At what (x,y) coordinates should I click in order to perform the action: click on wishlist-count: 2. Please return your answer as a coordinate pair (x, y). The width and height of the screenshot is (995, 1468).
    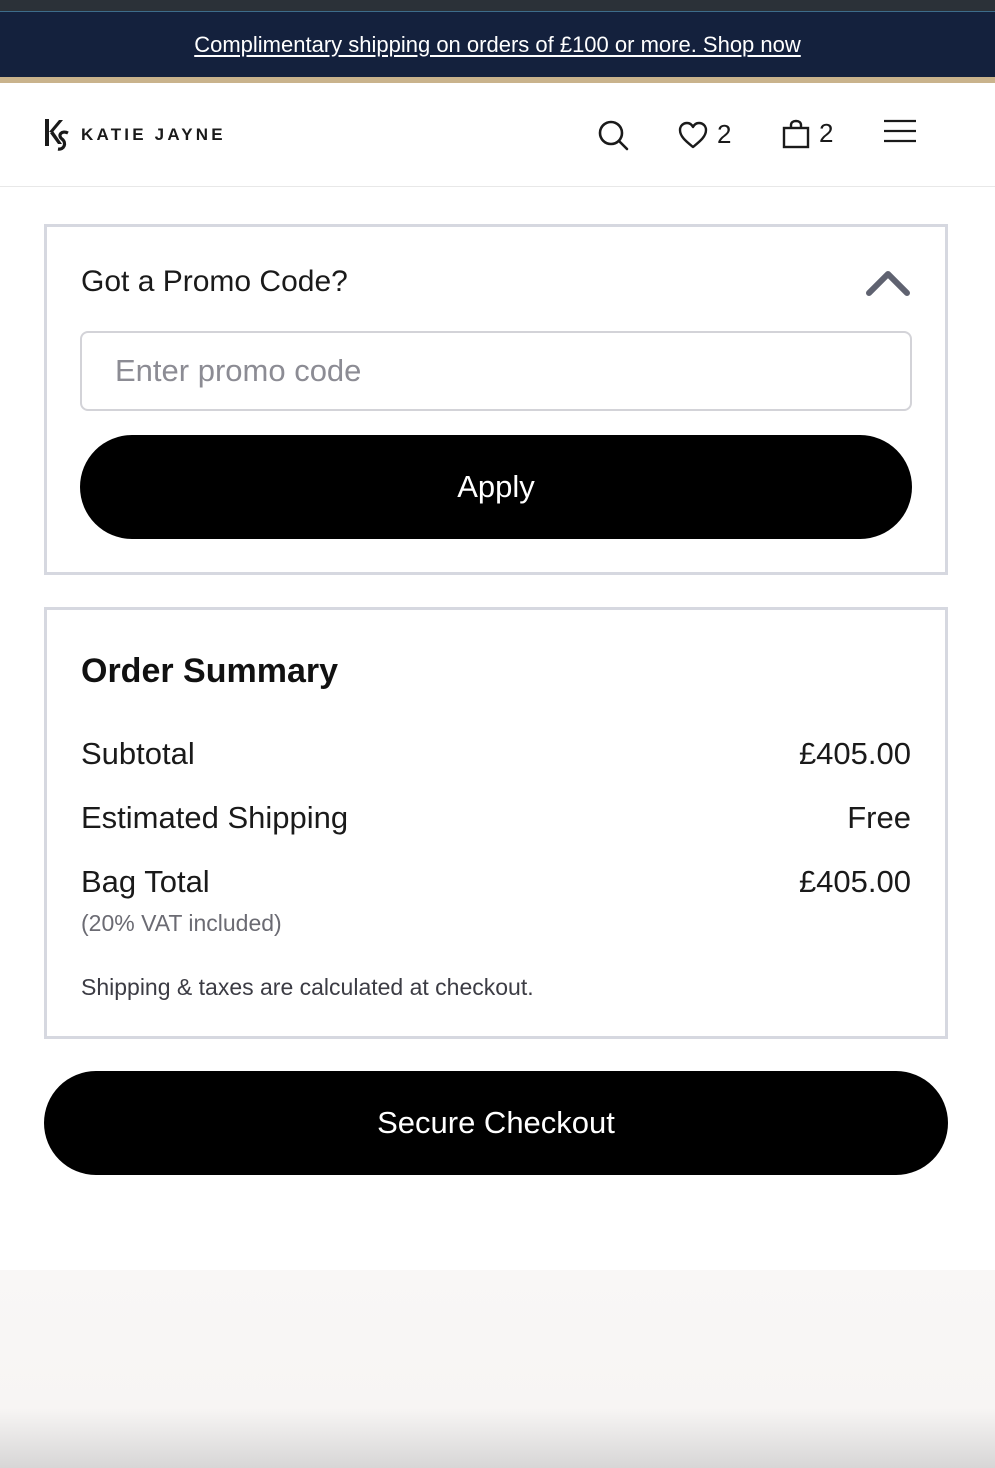
    Looking at the image, I should click on (724, 134).